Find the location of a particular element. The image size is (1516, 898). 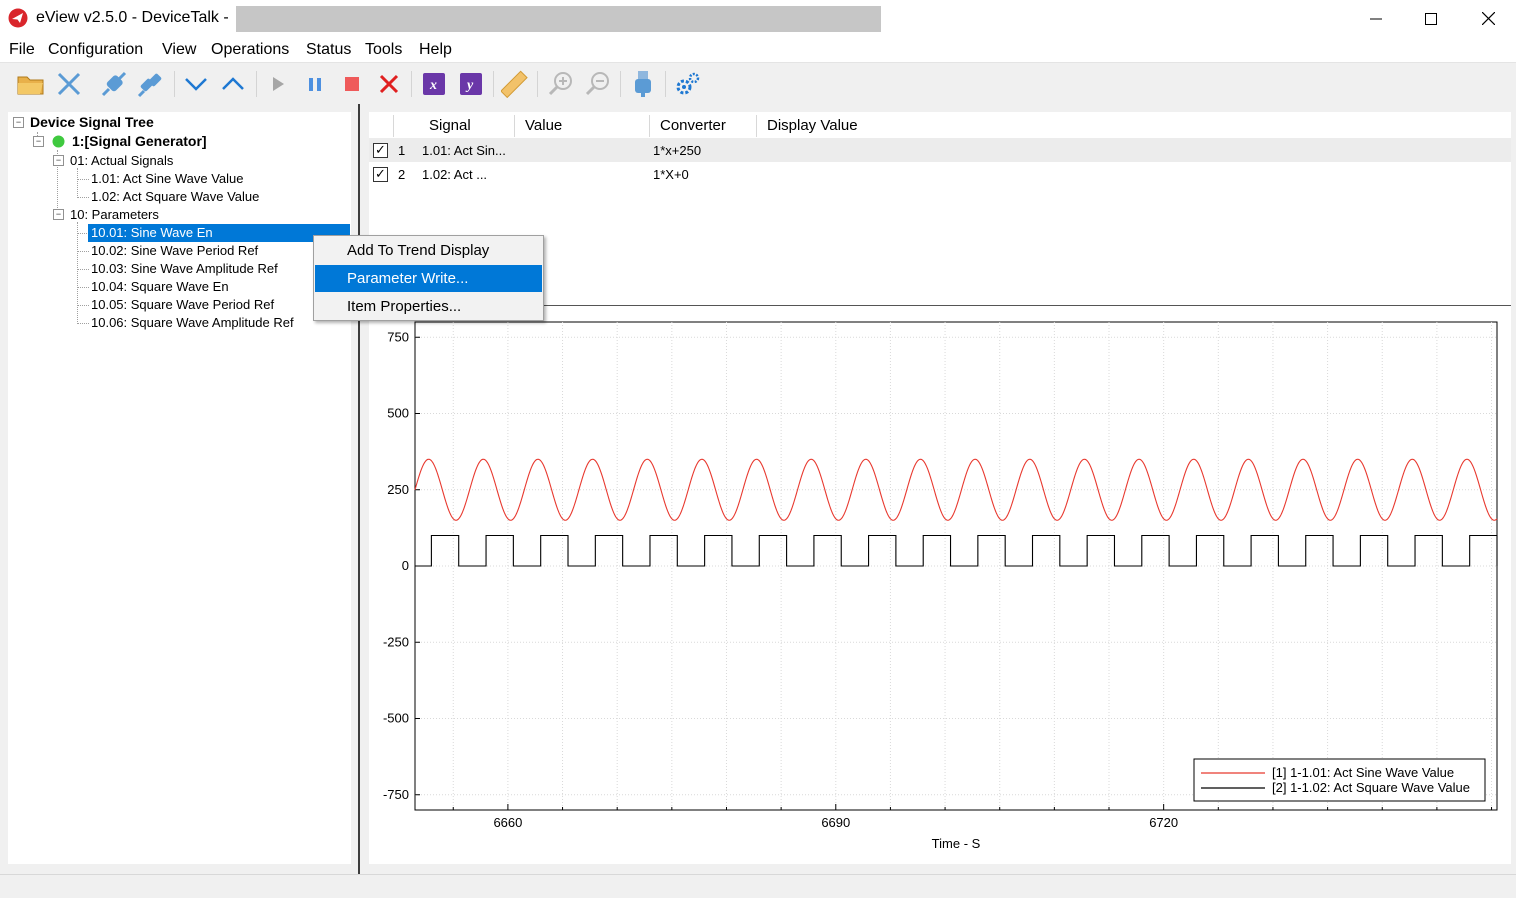

tree-group-actual-signals: 01: Actual Signals is located at coordinates (121, 160).